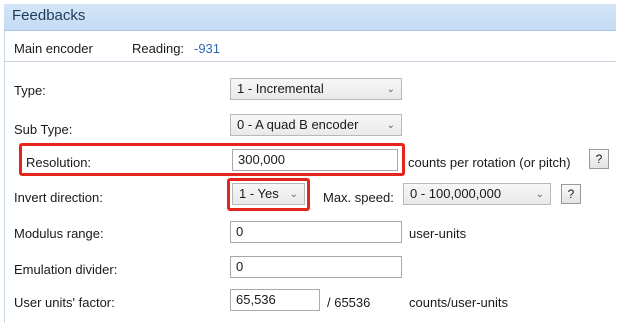  Describe the element at coordinates (571, 194) in the screenshot. I see `max-speed-help-button: ?` at that location.